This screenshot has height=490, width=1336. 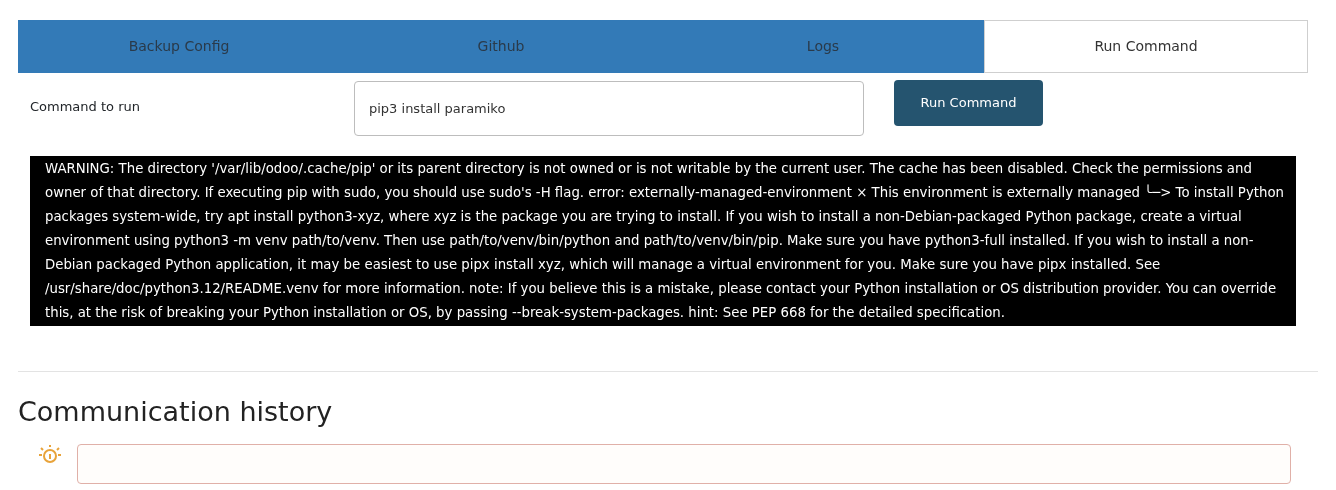 I want to click on section-heading: Communication history, so click(x=176, y=412).